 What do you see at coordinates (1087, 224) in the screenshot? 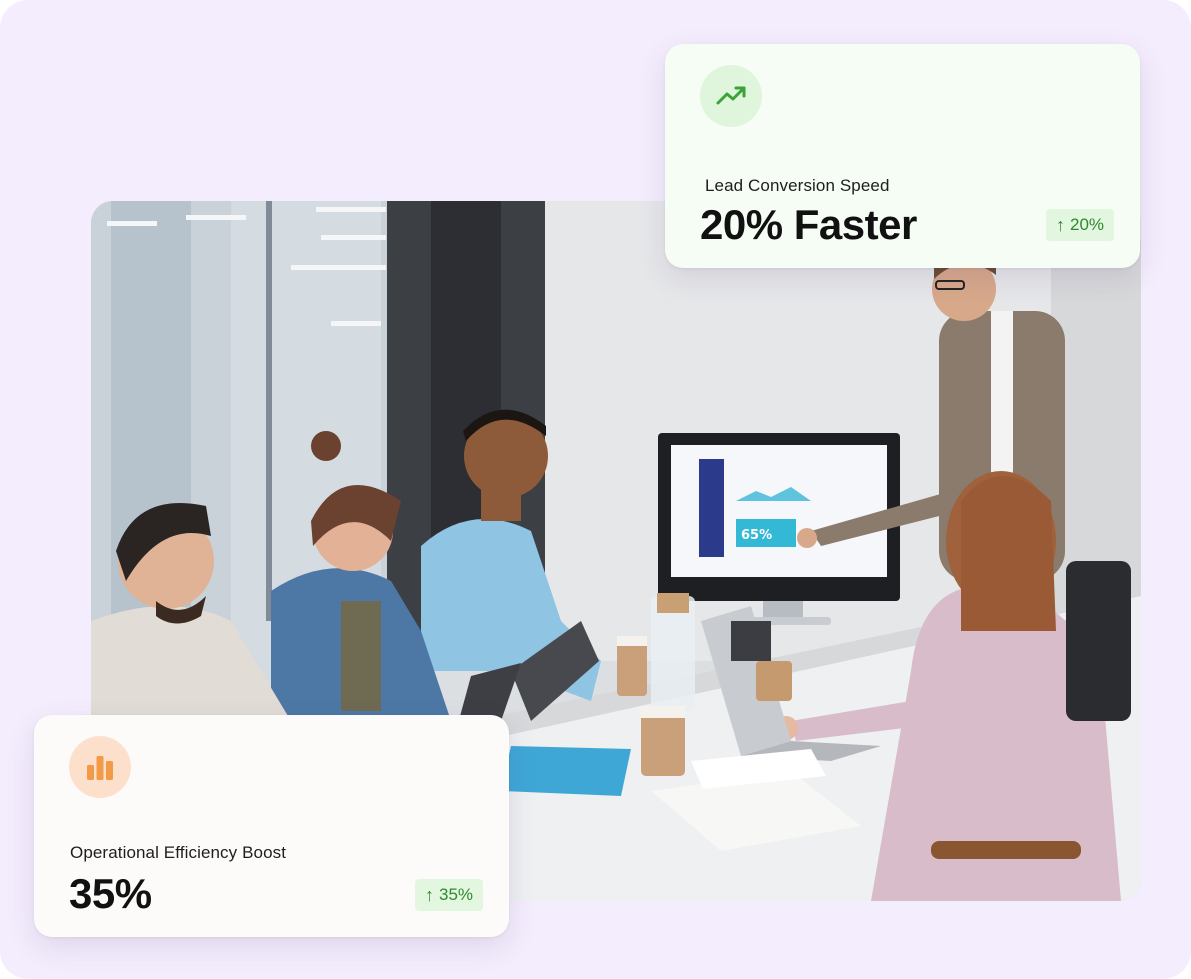
I see `badge-value: 20%` at bounding box center [1087, 224].